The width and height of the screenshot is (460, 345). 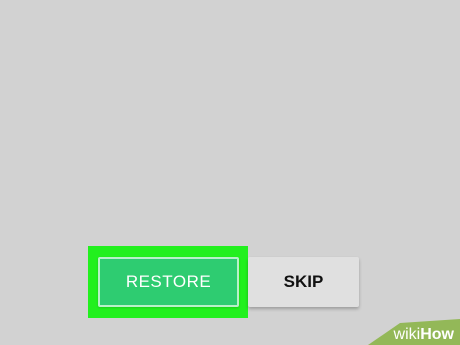 I want to click on skip-button: SKIP, so click(x=303, y=282).